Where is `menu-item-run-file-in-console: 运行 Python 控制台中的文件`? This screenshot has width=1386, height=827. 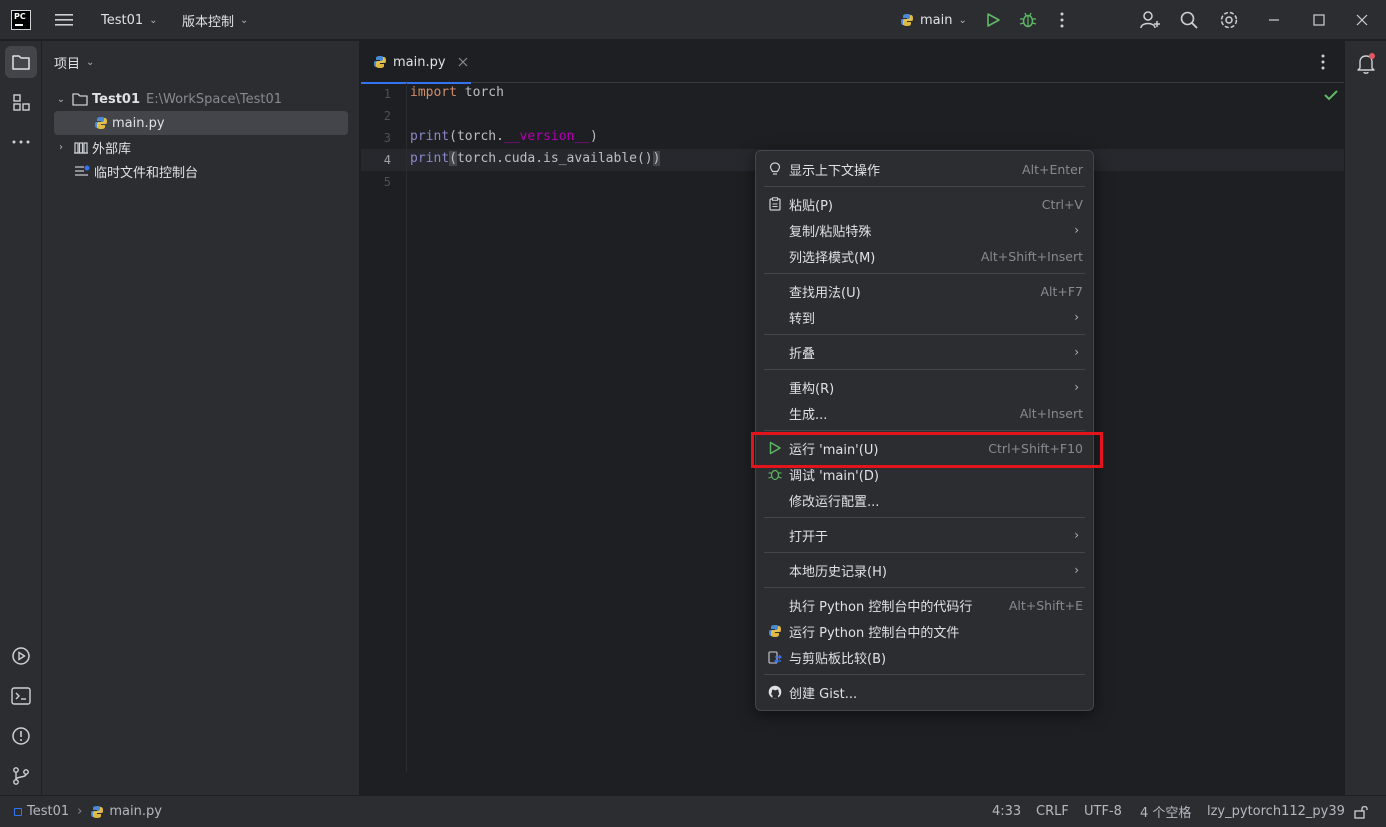
menu-item-run-file-in-console: 运行 Python 控制台中的文件 is located at coordinates (924, 631).